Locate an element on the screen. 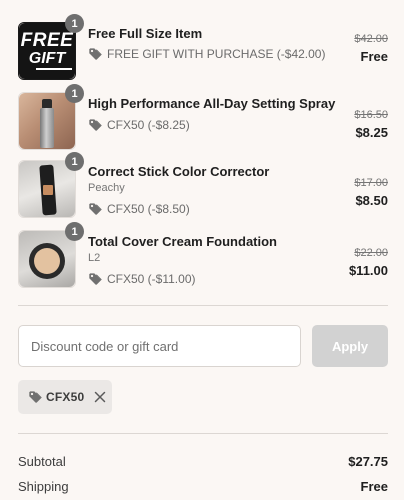  discount-line: CFX50 (-$11.00) is located at coordinates (208, 279).